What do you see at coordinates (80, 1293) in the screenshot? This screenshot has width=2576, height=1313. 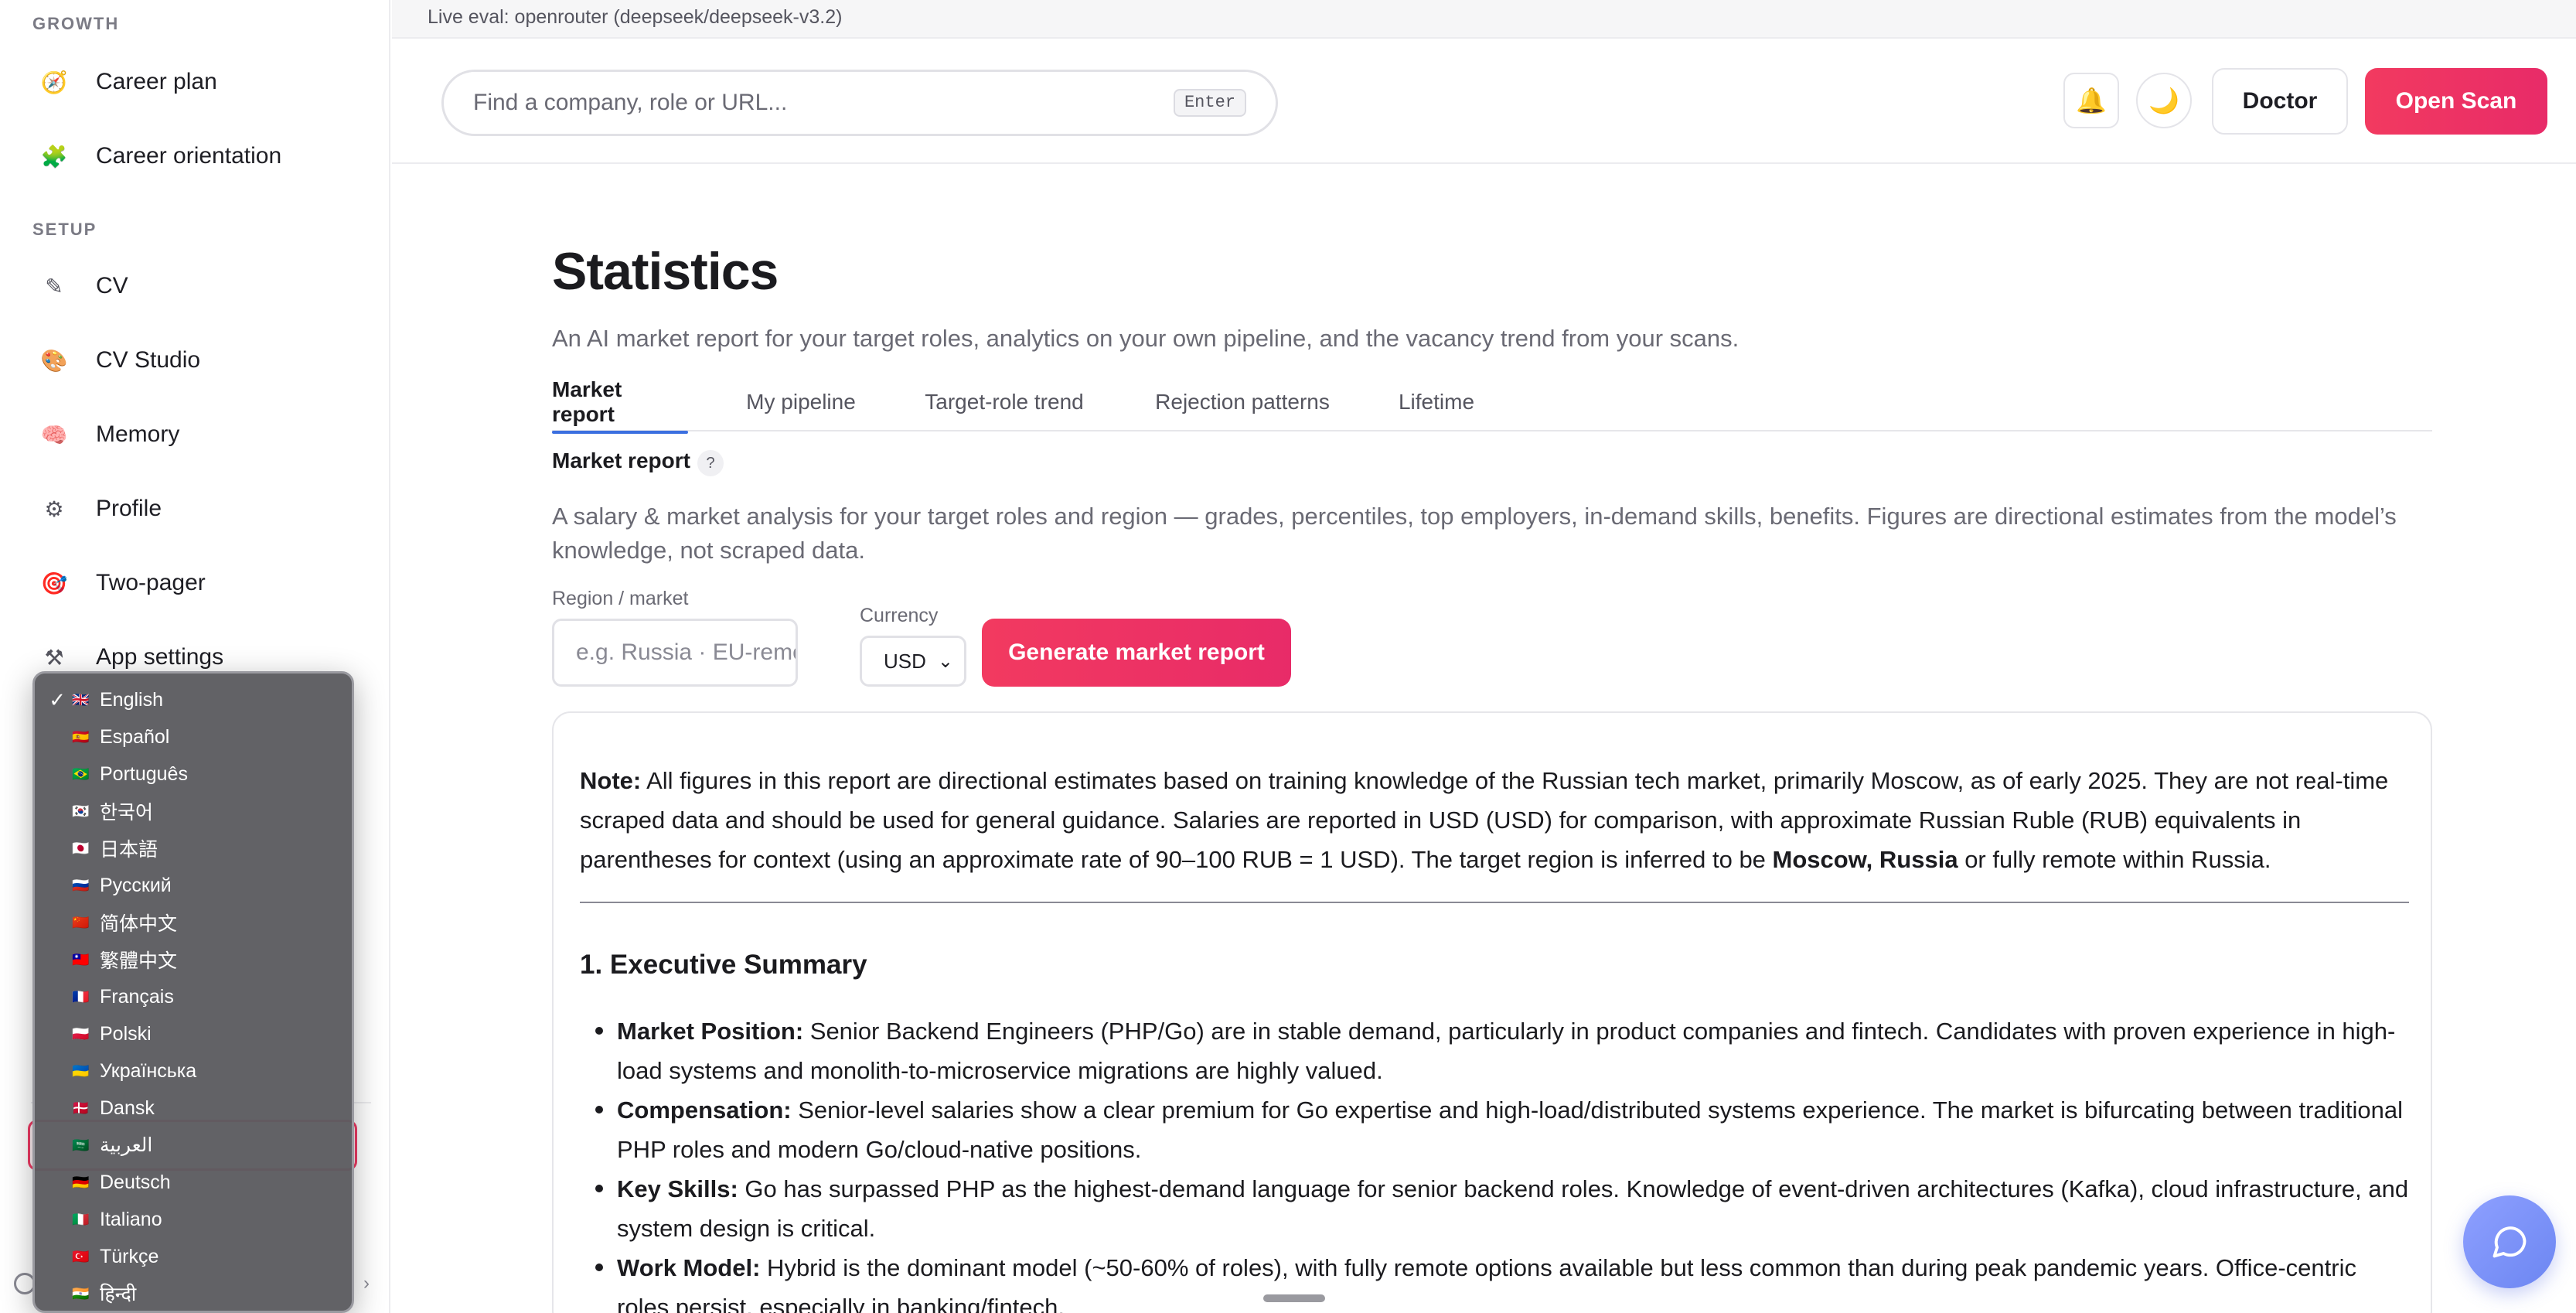 I see `flag-in-icon: 🇮🇳` at bounding box center [80, 1293].